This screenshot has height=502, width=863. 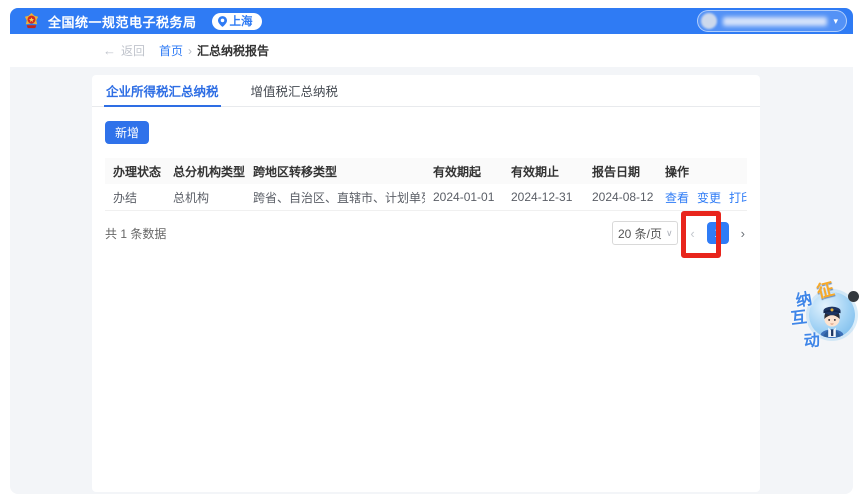 What do you see at coordinates (209, 171) in the screenshot?
I see `col-org-type: 总分机构类型` at bounding box center [209, 171].